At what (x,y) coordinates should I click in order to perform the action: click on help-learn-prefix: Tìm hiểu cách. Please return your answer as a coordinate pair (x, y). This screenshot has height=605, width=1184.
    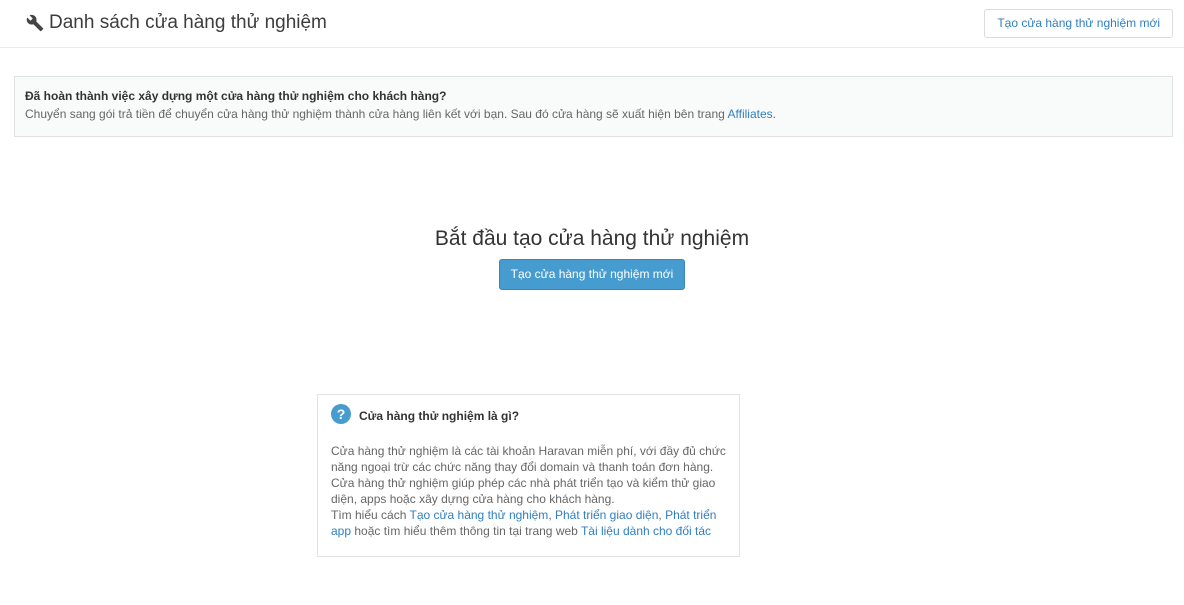
    Looking at the image, I should click on (370, 515).